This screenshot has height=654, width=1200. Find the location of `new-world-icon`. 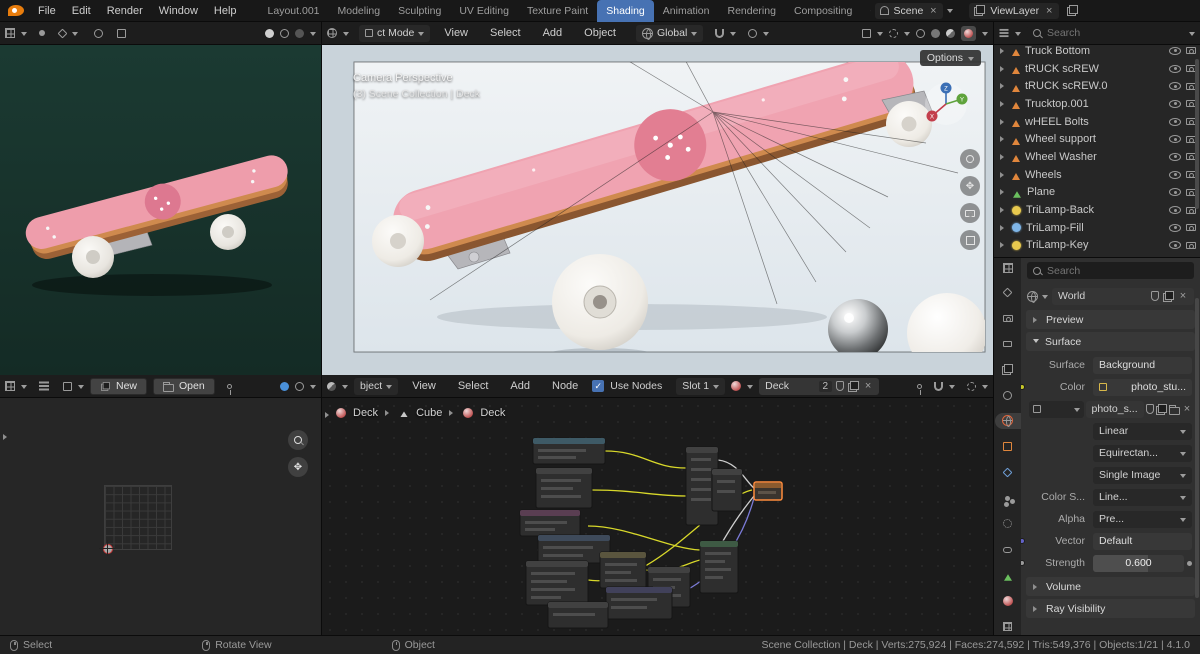

new-world-icon is located at coordinates (1168, 296).